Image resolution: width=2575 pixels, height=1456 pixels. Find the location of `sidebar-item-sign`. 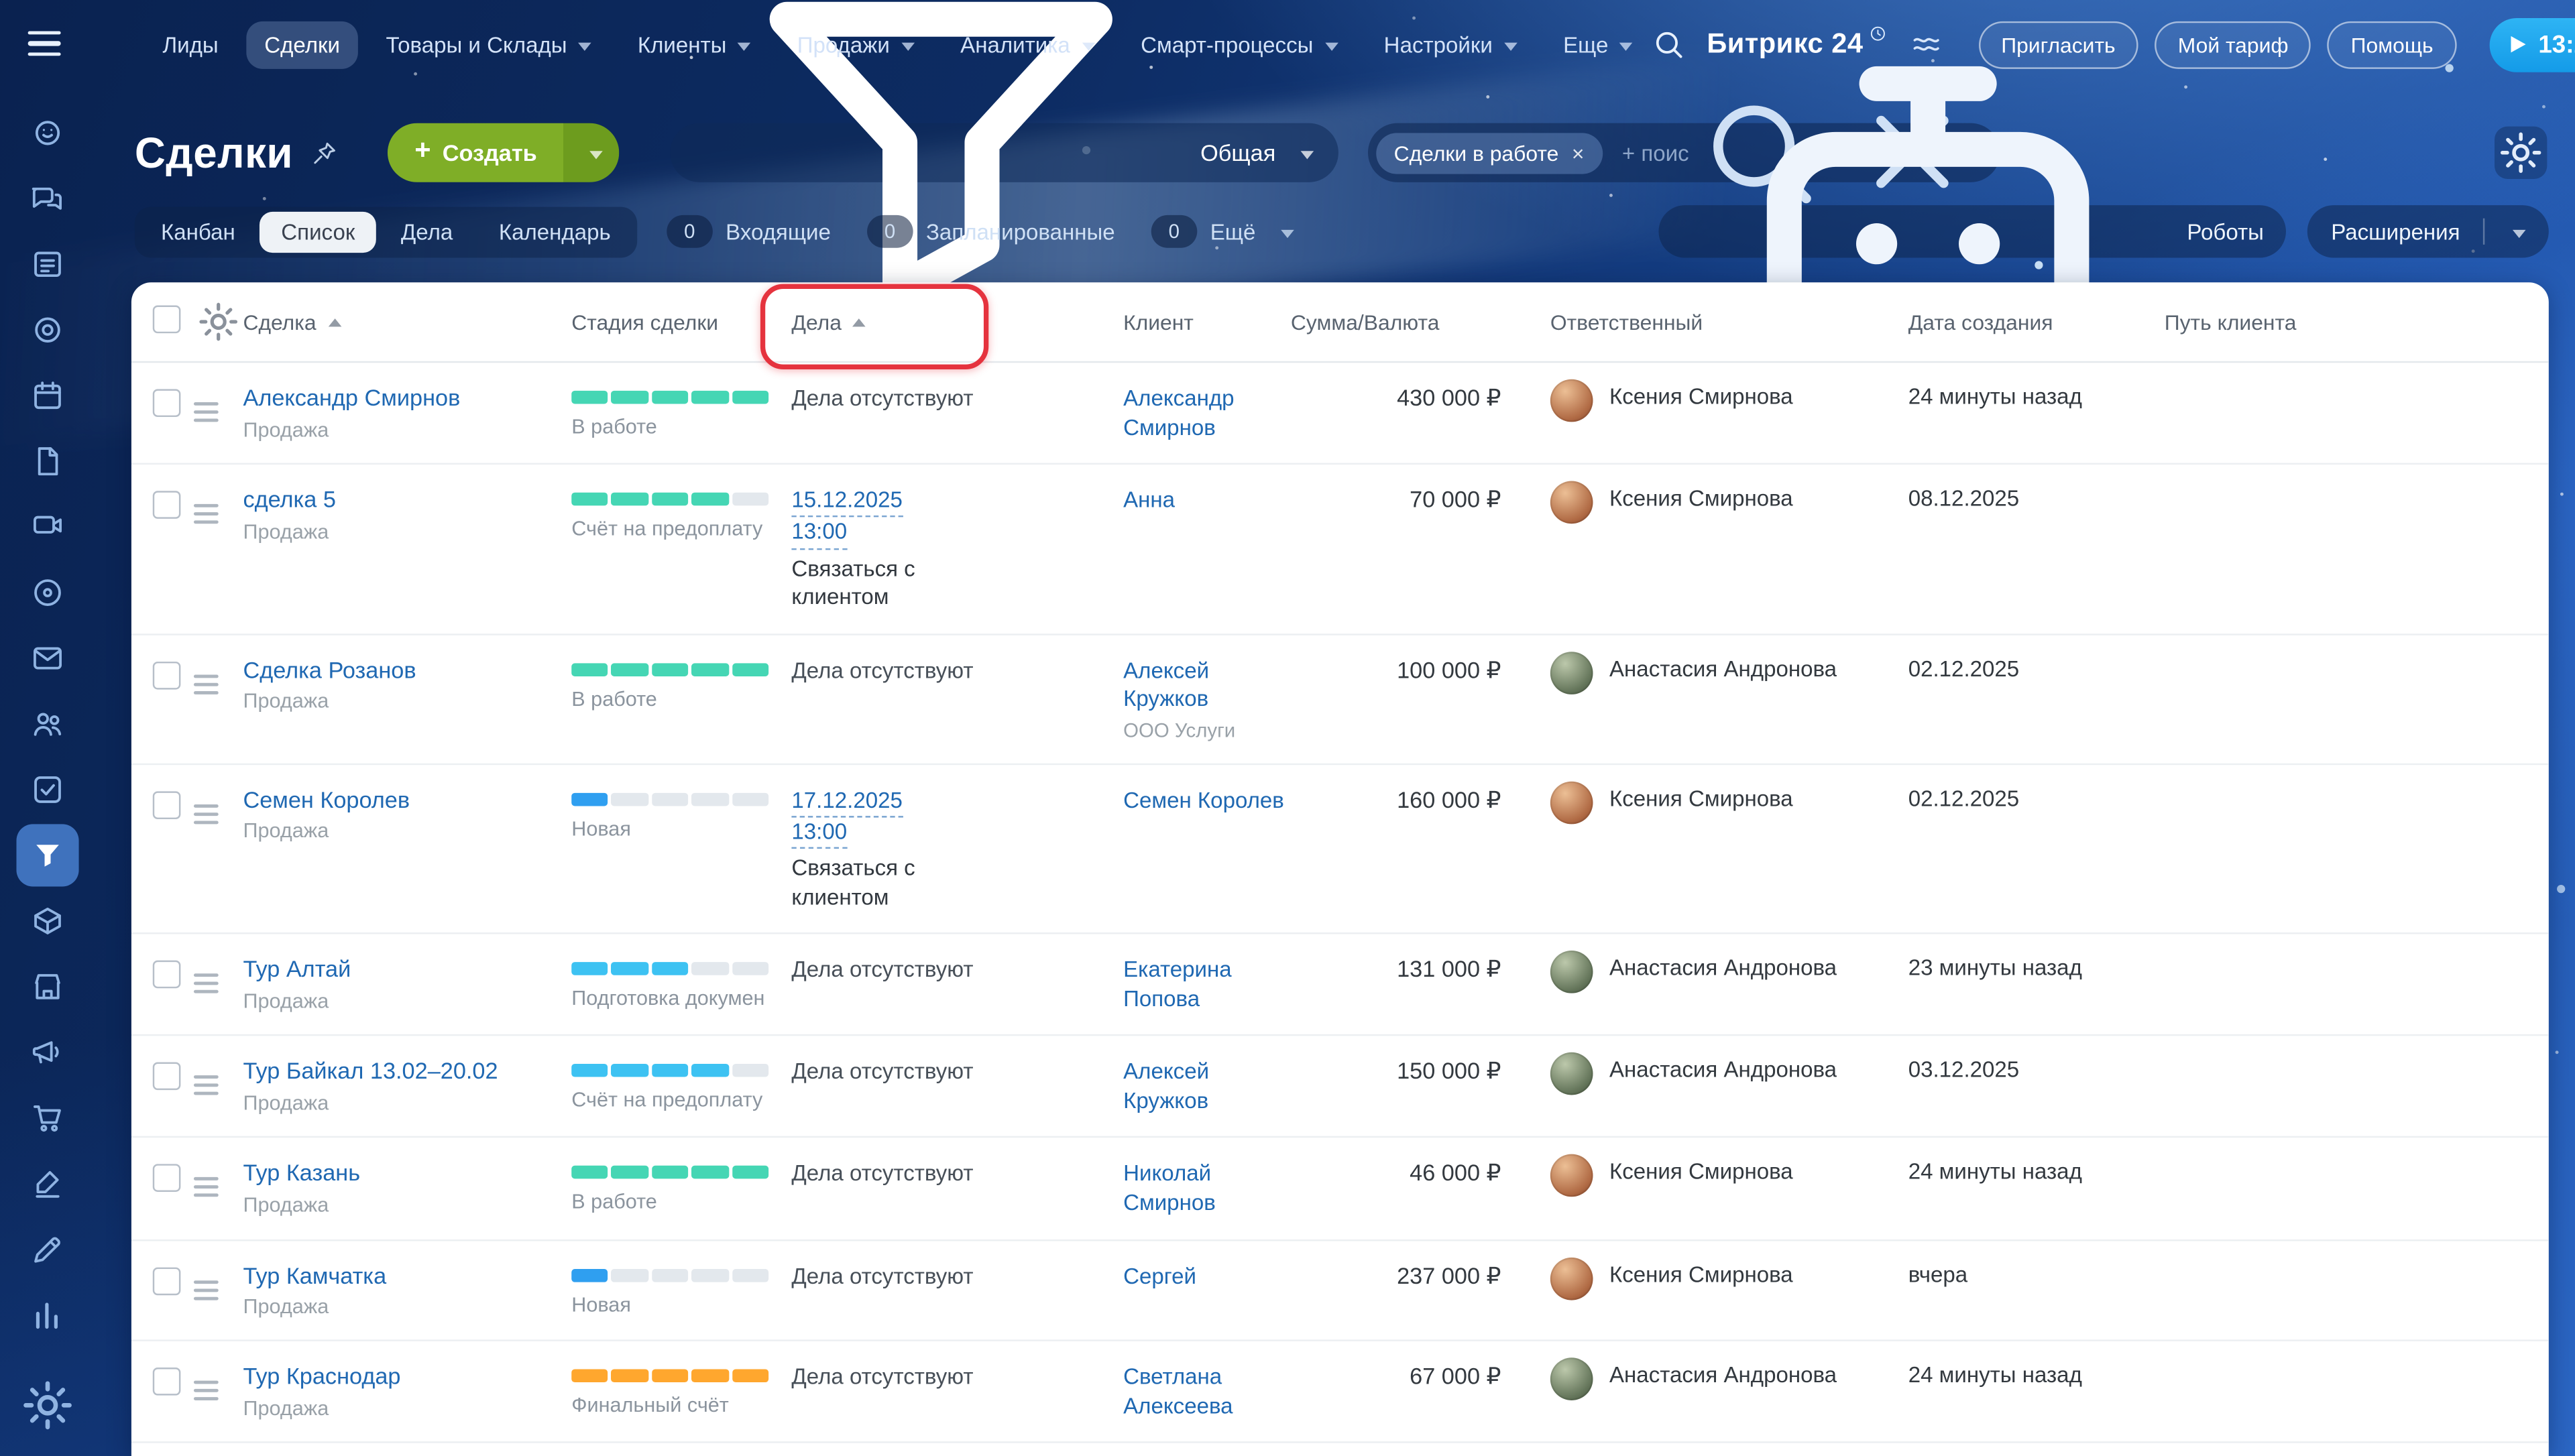

sidebar-item-sign is located at coordinates (47, 1183).